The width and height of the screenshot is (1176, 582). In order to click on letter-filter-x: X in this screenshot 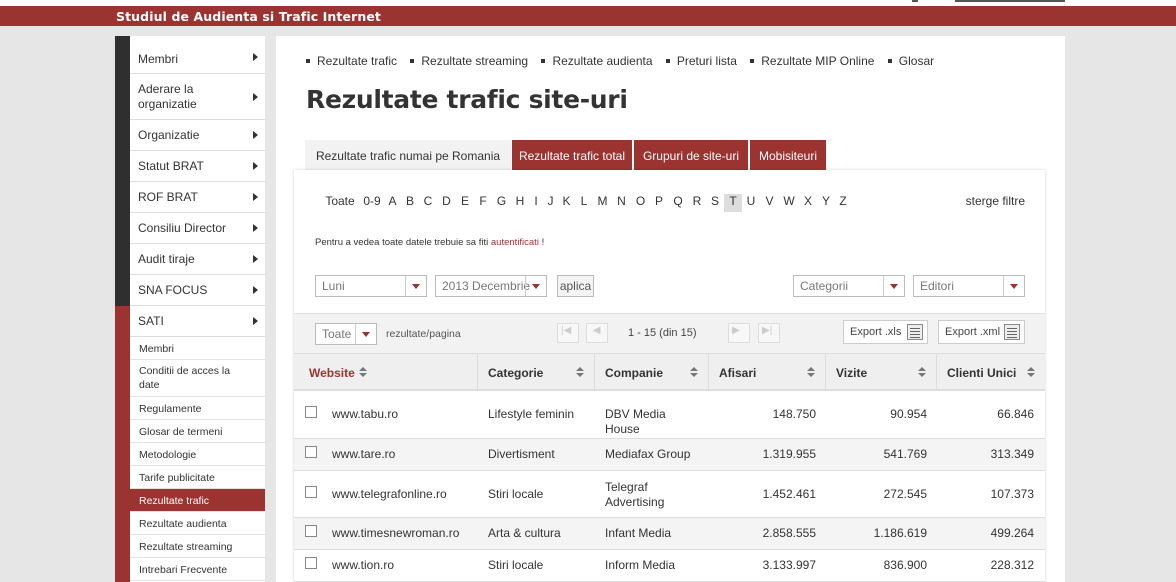, I will do `click(808, 203)`.